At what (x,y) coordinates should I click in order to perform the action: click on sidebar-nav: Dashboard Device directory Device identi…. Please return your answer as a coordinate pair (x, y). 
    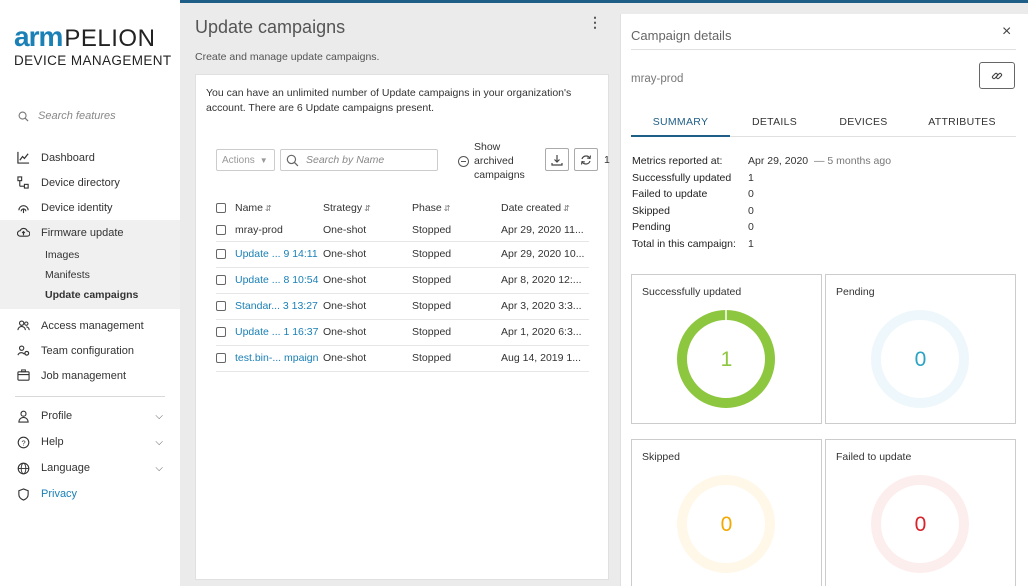
    Looking at the image, I should click on (90, 326).